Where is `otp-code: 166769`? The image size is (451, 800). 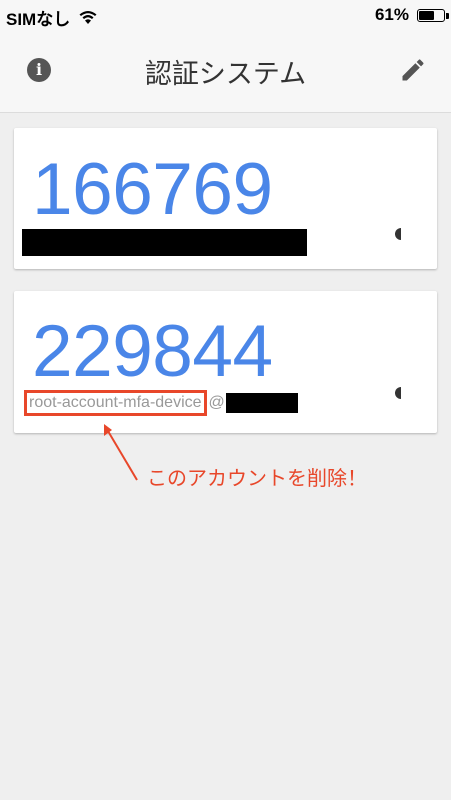 otp-code: 166769 is located at coordinates (152, 189).